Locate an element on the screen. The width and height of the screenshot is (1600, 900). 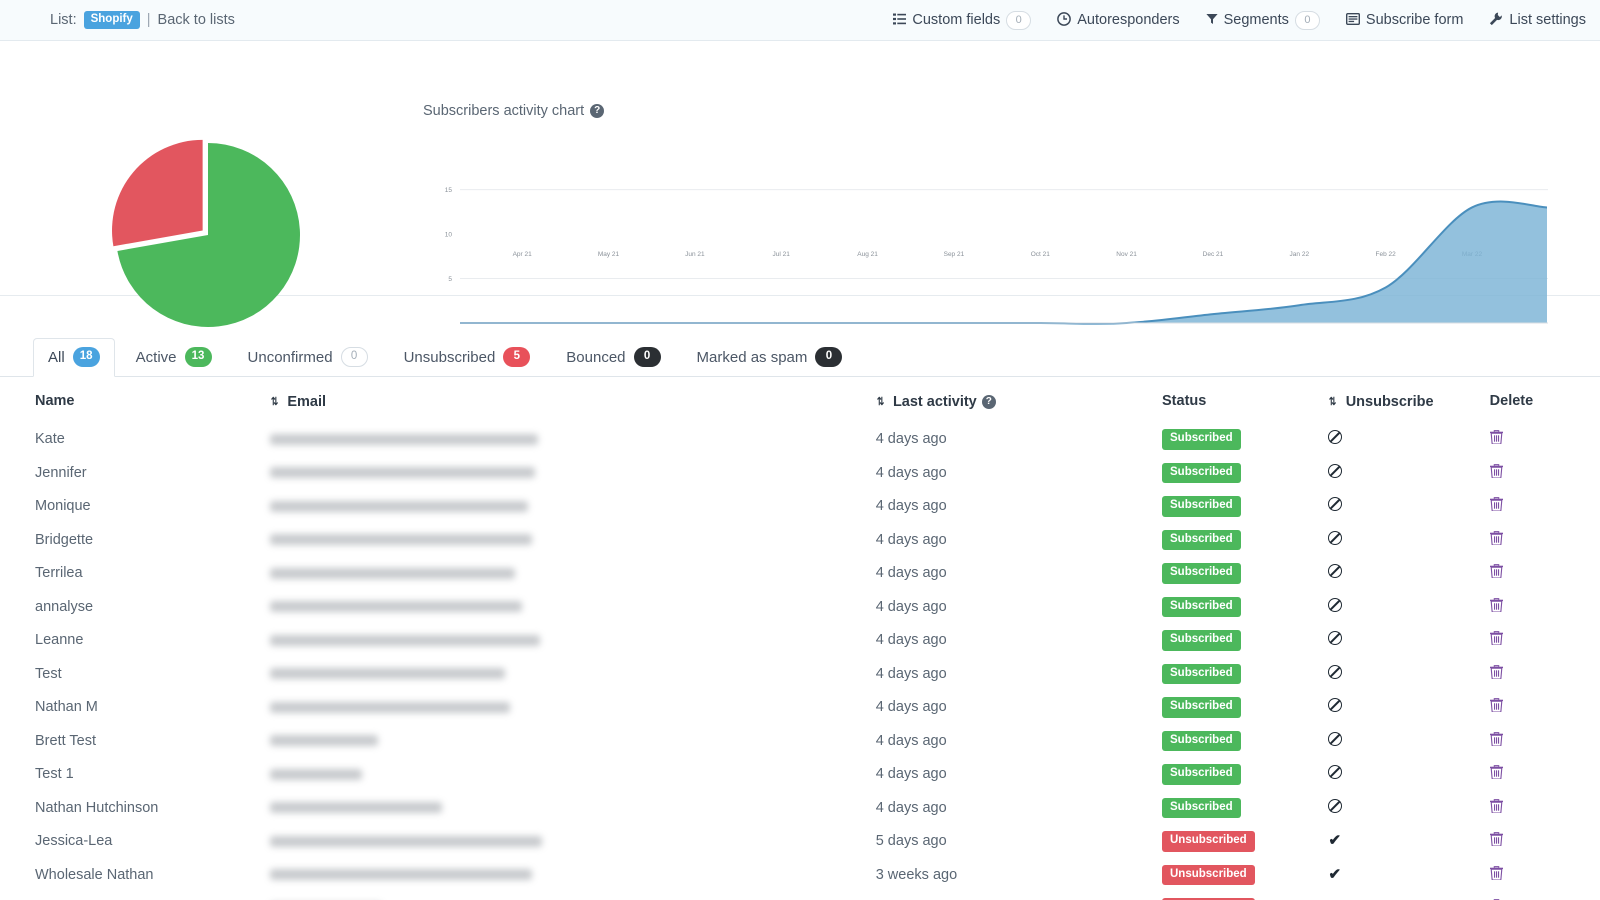
subscribe-form-action: Subscribe form is located at coordinates (1404, 20).